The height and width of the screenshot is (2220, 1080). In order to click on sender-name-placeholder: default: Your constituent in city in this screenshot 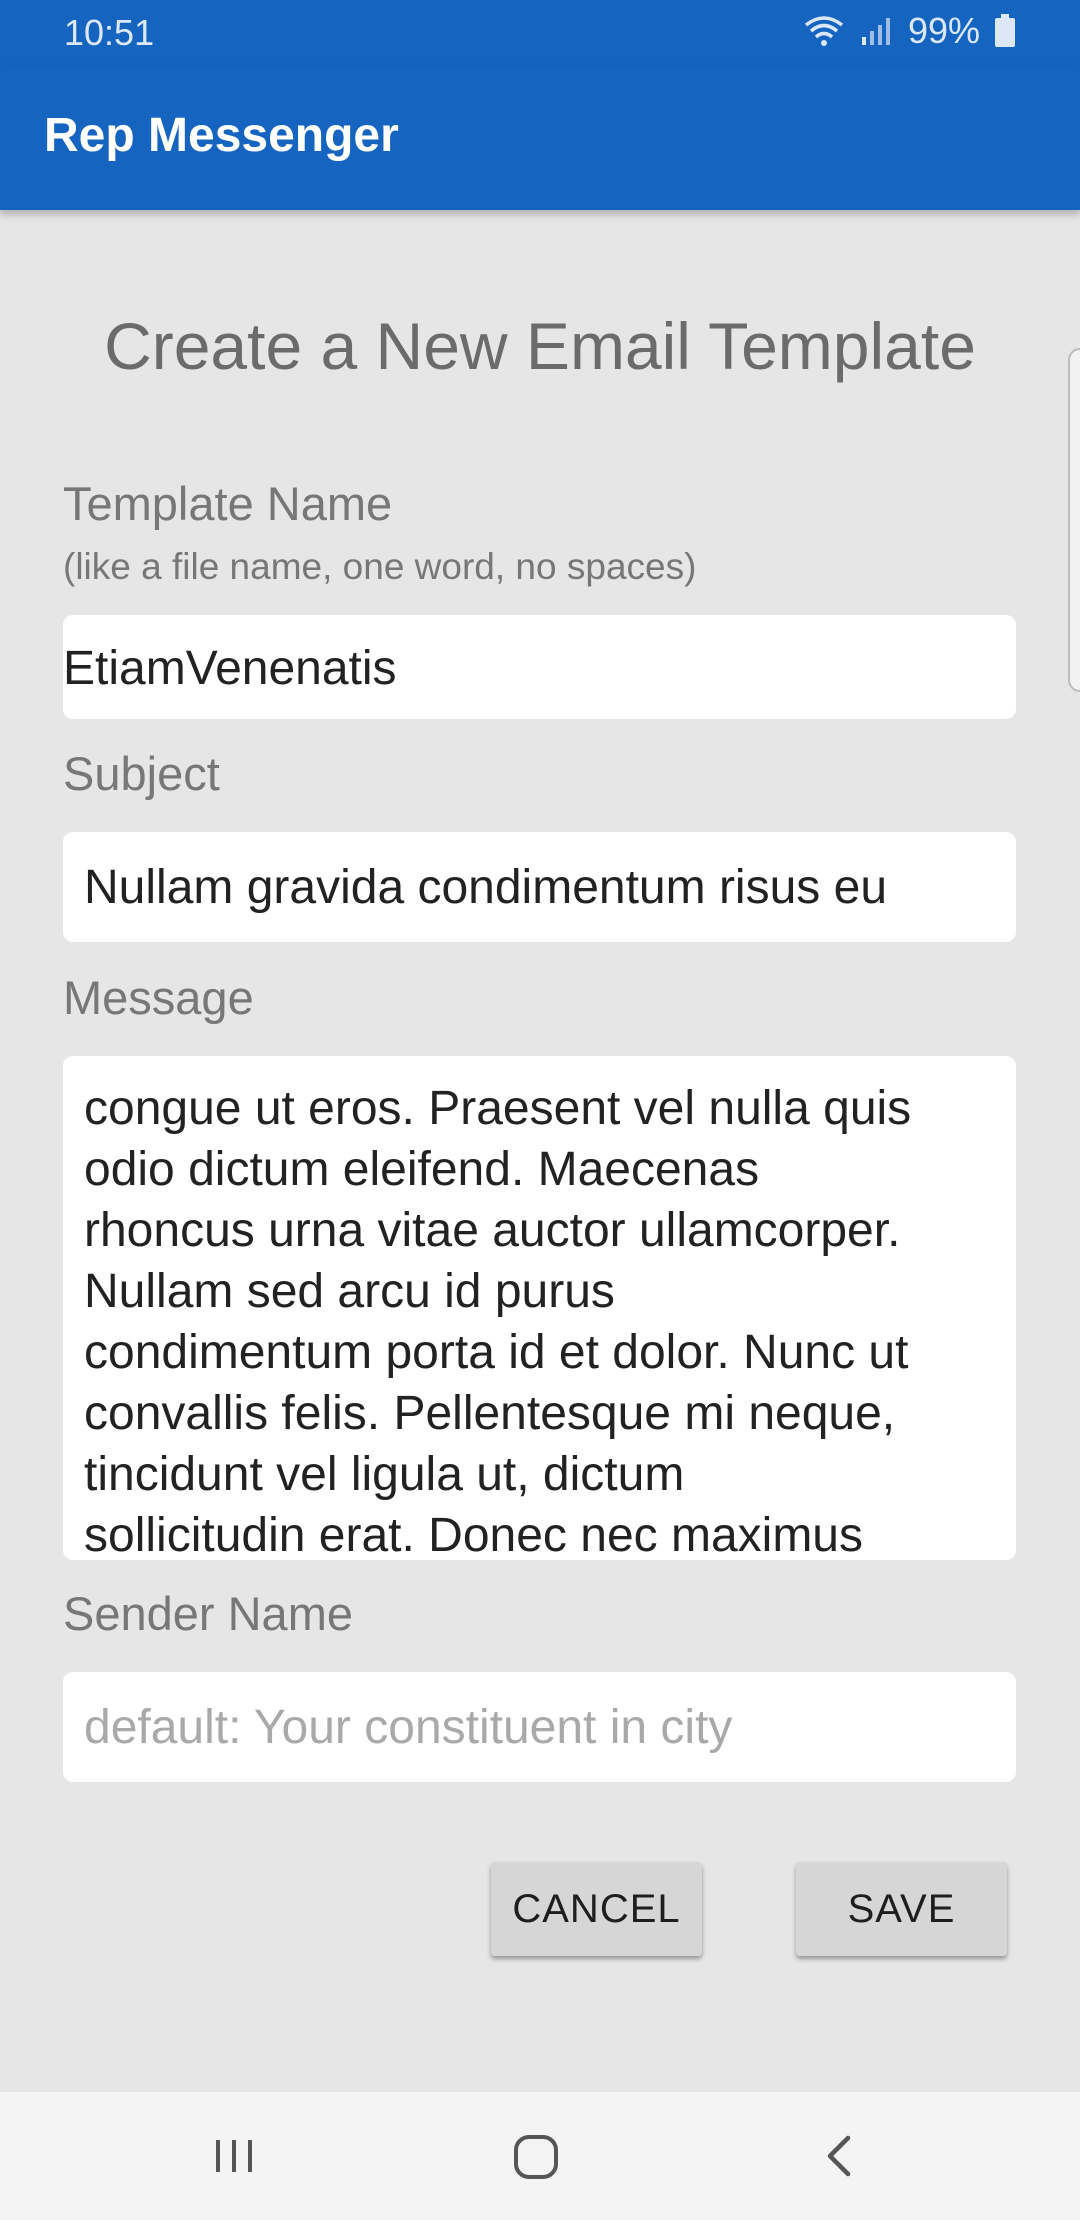, I will do `click(408, 1727)`.